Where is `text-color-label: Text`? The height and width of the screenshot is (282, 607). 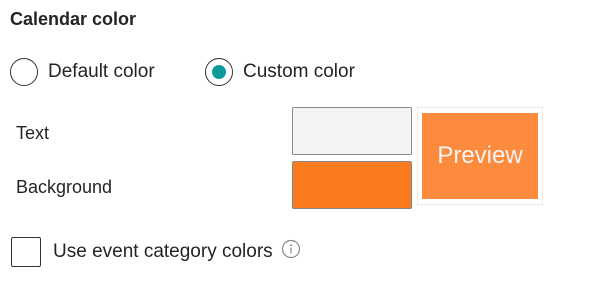
text-color-label: Text is located at coordinates (33, 133).